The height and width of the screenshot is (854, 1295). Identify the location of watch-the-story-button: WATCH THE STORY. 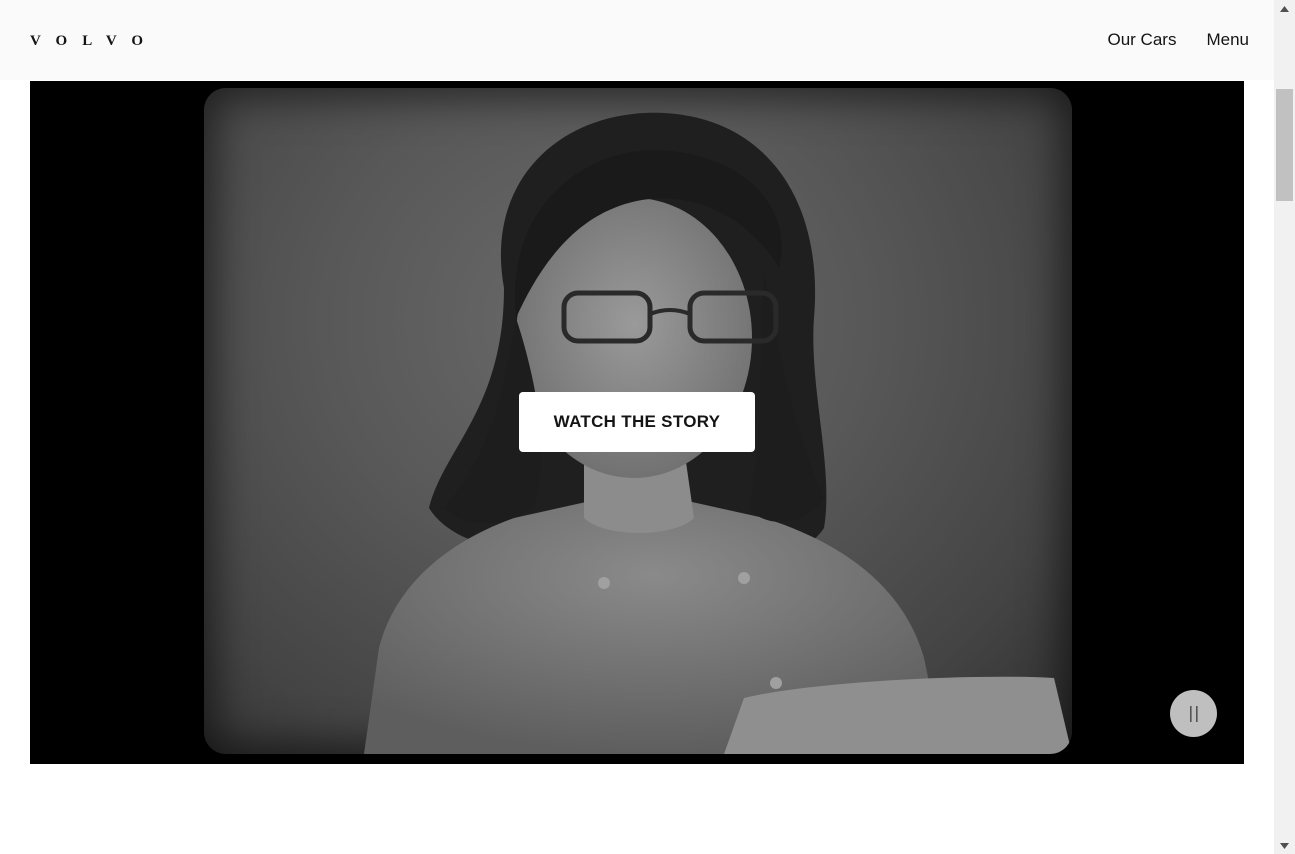
(637, 422).